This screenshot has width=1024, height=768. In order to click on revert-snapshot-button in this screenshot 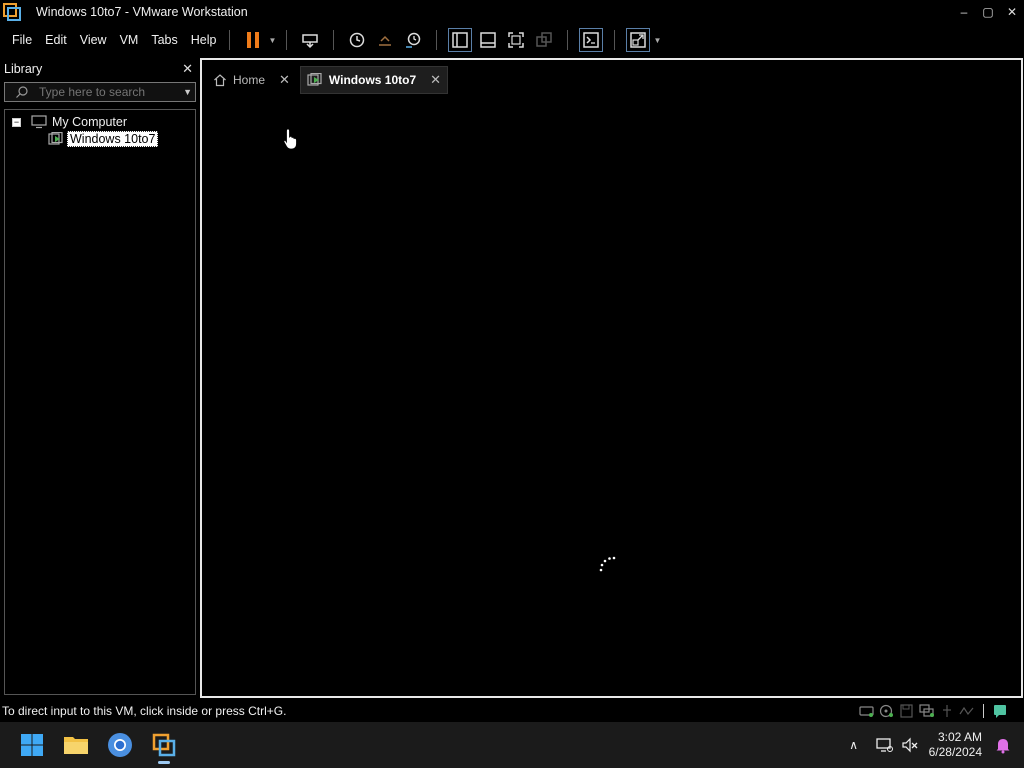, I will do `click(385, 40)`.